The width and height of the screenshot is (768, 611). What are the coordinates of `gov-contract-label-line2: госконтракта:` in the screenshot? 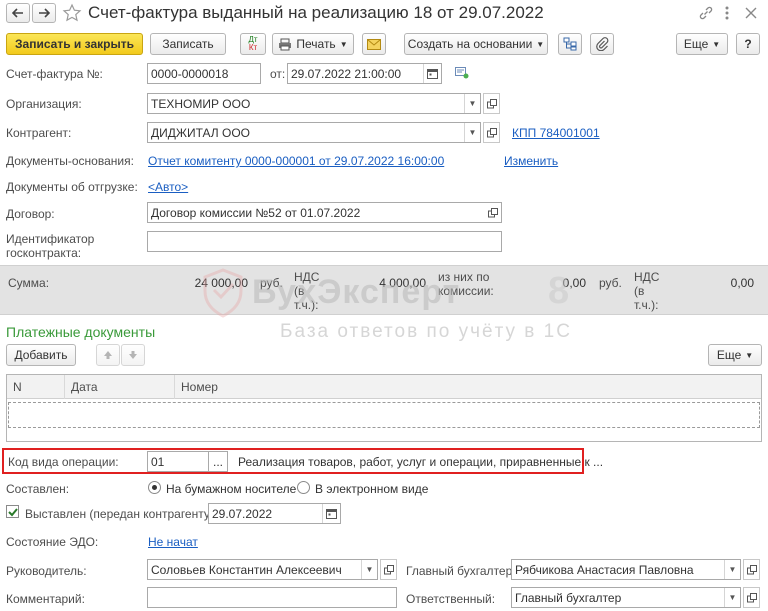 It's located at (44, 253).